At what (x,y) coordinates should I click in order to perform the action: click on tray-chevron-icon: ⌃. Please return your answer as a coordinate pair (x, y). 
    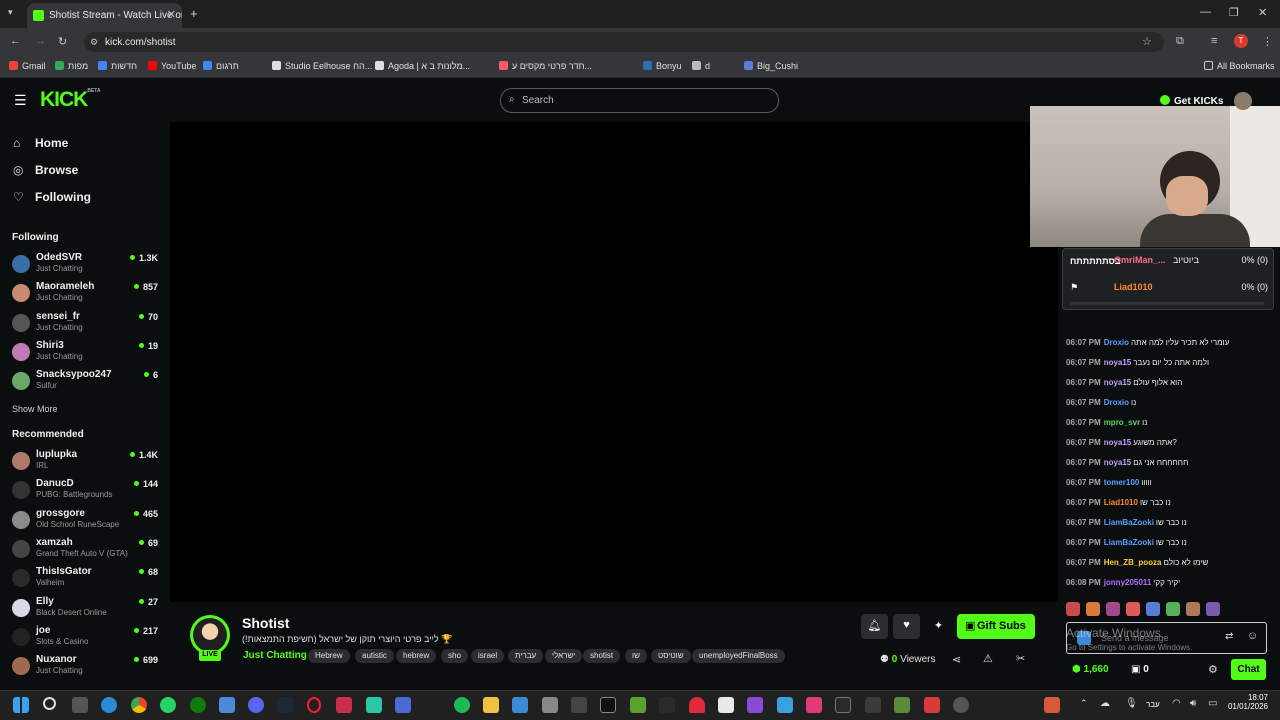
    Looking at the image, I should click on (1084, 703).